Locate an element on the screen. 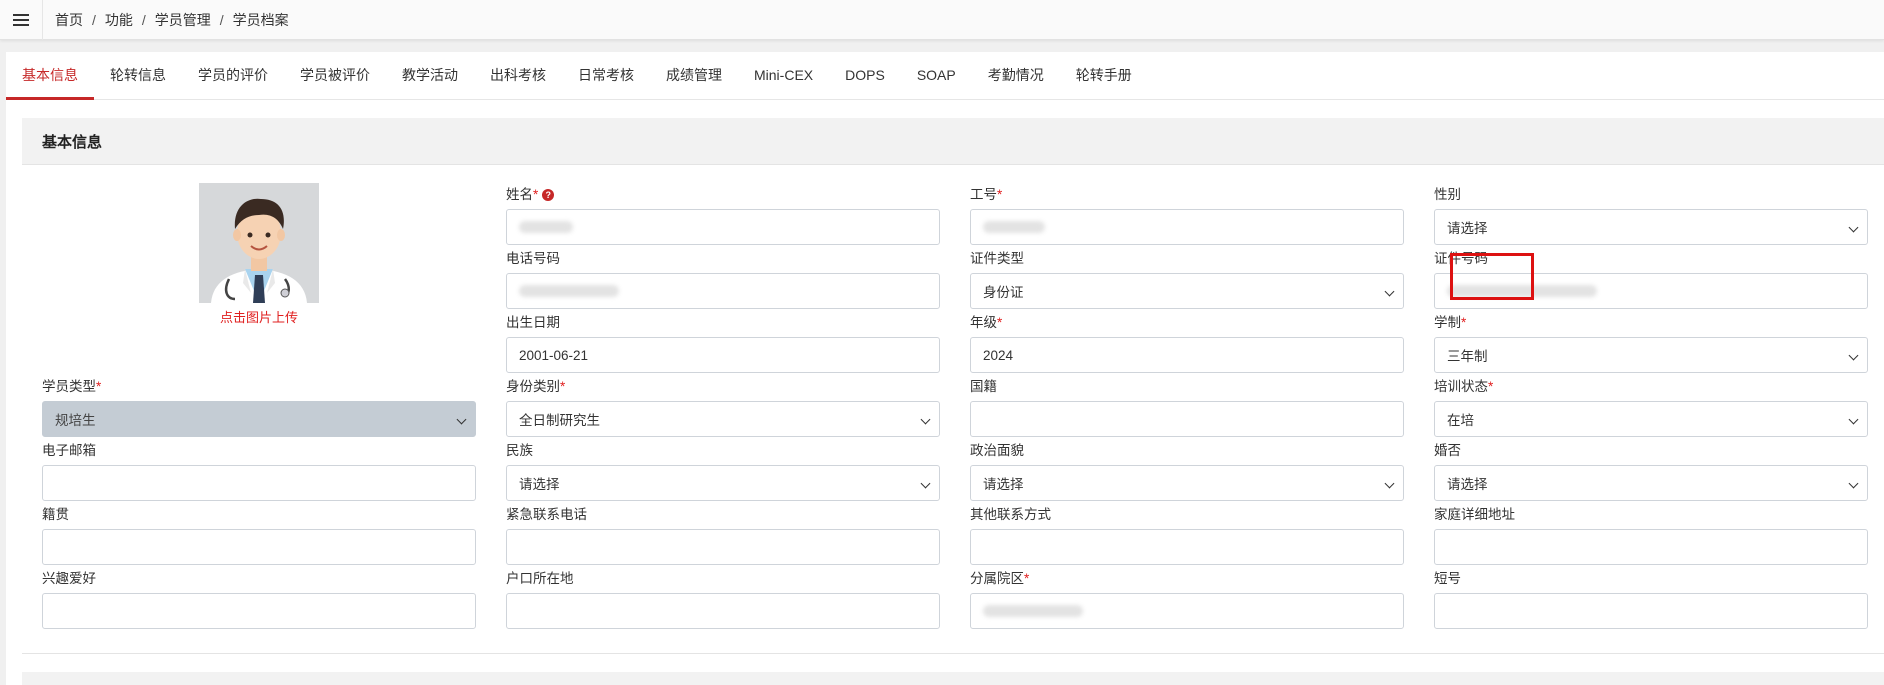  gender-label: 性别 is located at coordinates (1447, 194).